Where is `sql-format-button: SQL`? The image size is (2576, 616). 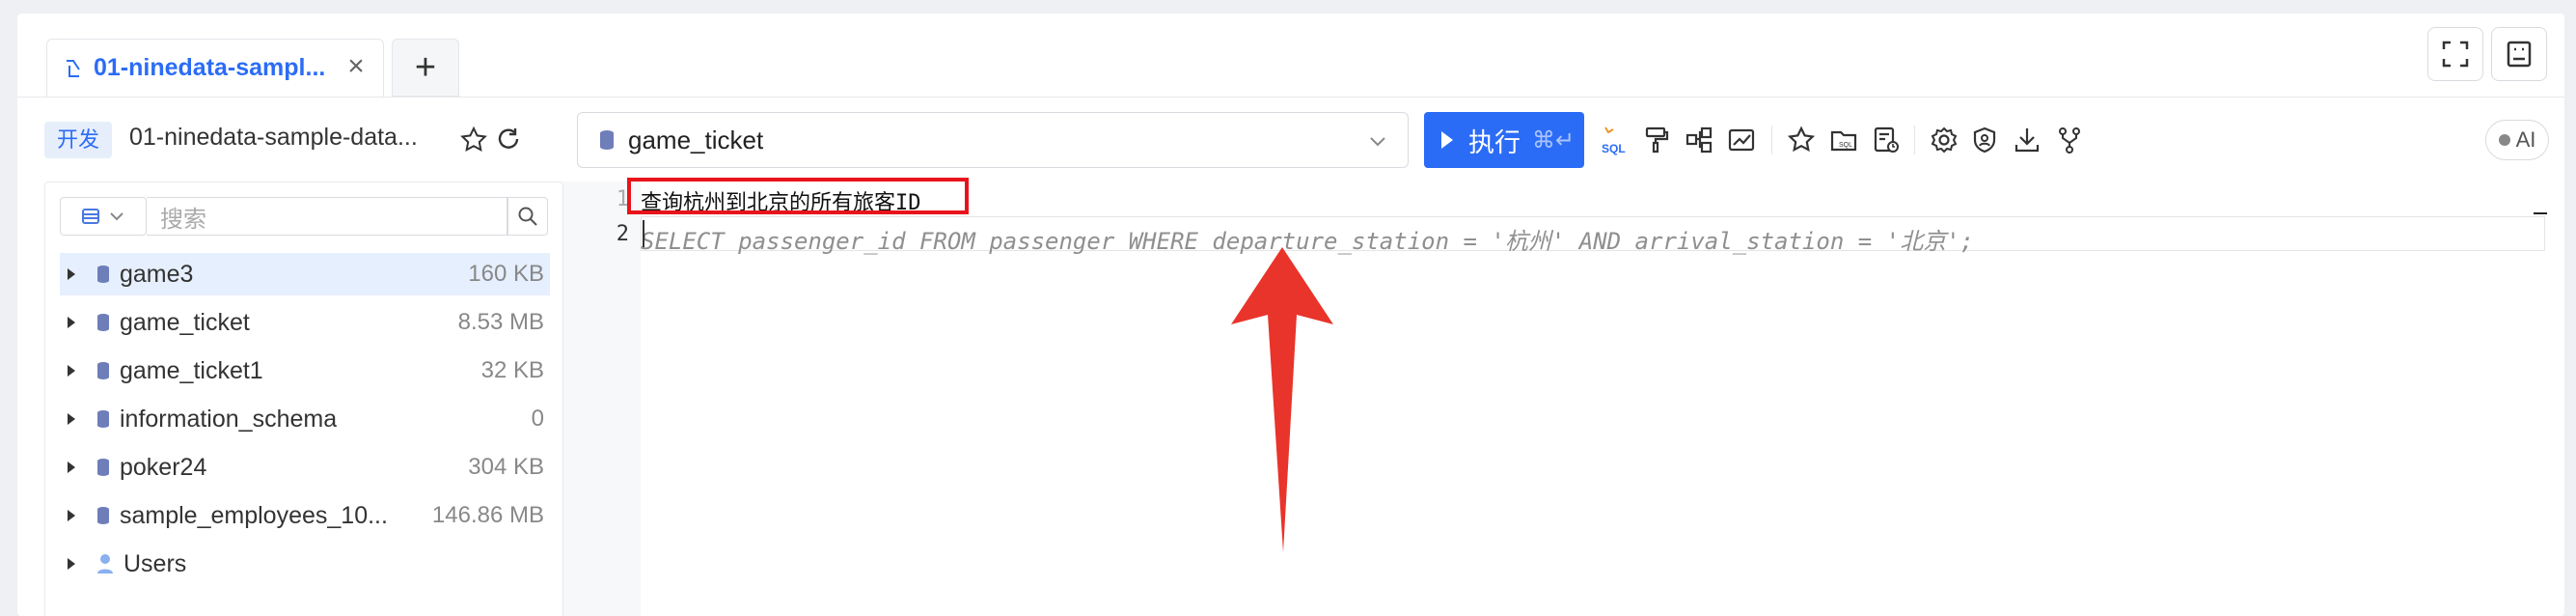
sql-format-button: SQL is located at coordinates (1616, 140).